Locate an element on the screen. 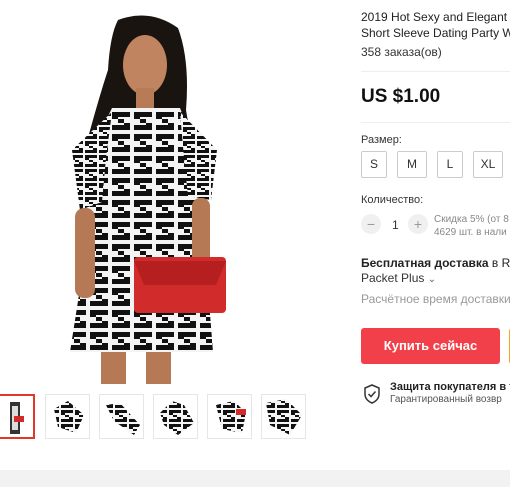  discount-text: Скидка 5% (от 8 is located at coordinates (471, 219).